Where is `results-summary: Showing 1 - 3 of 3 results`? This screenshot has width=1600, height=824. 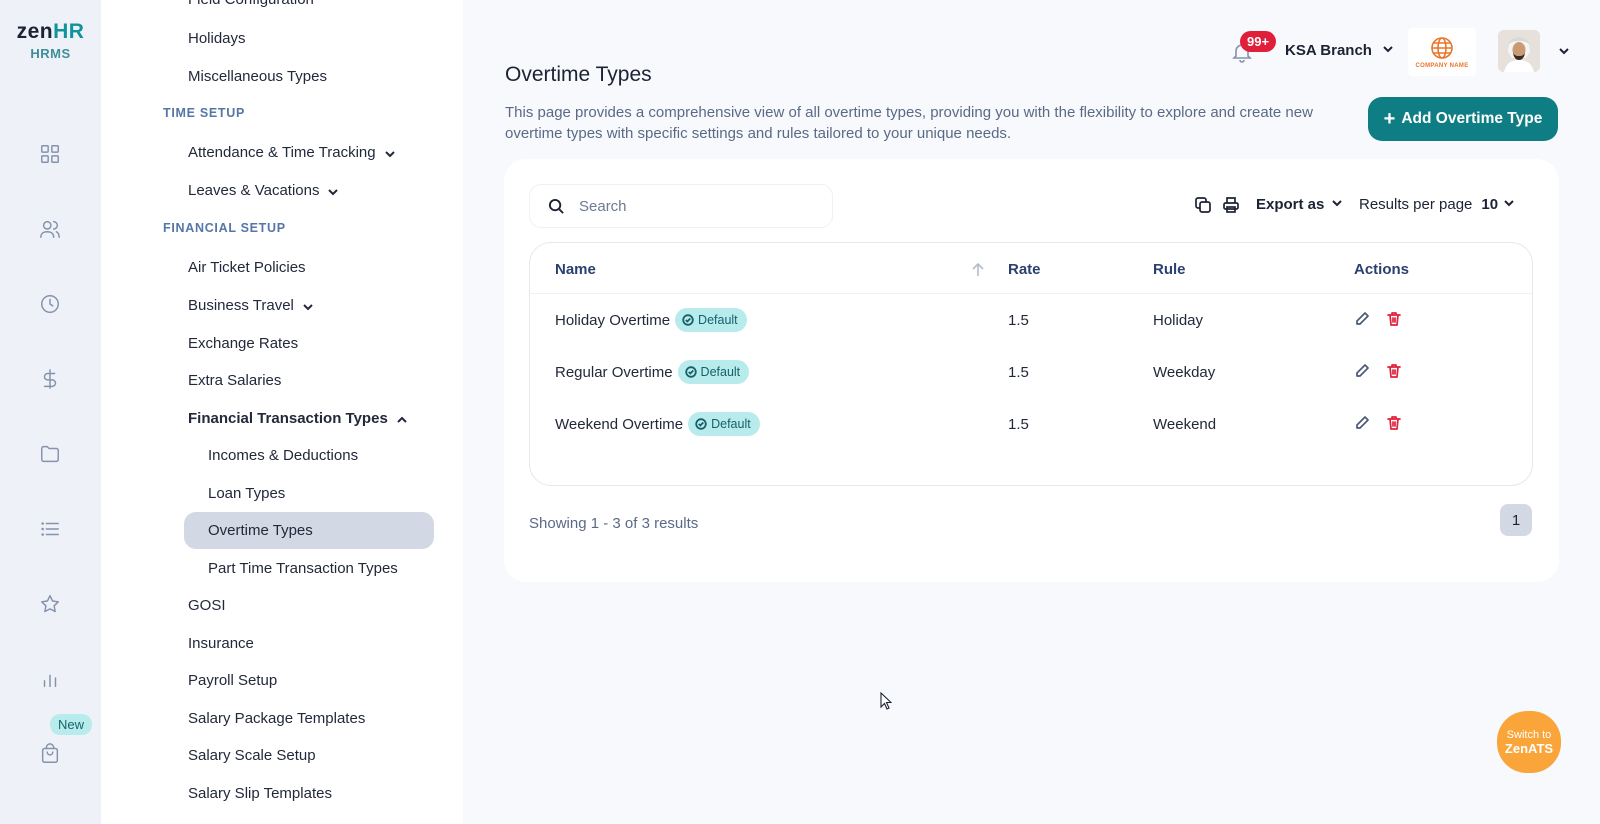 results-summary: Showing 1 - 3 of 3 results is located at coordinates (614, 523).